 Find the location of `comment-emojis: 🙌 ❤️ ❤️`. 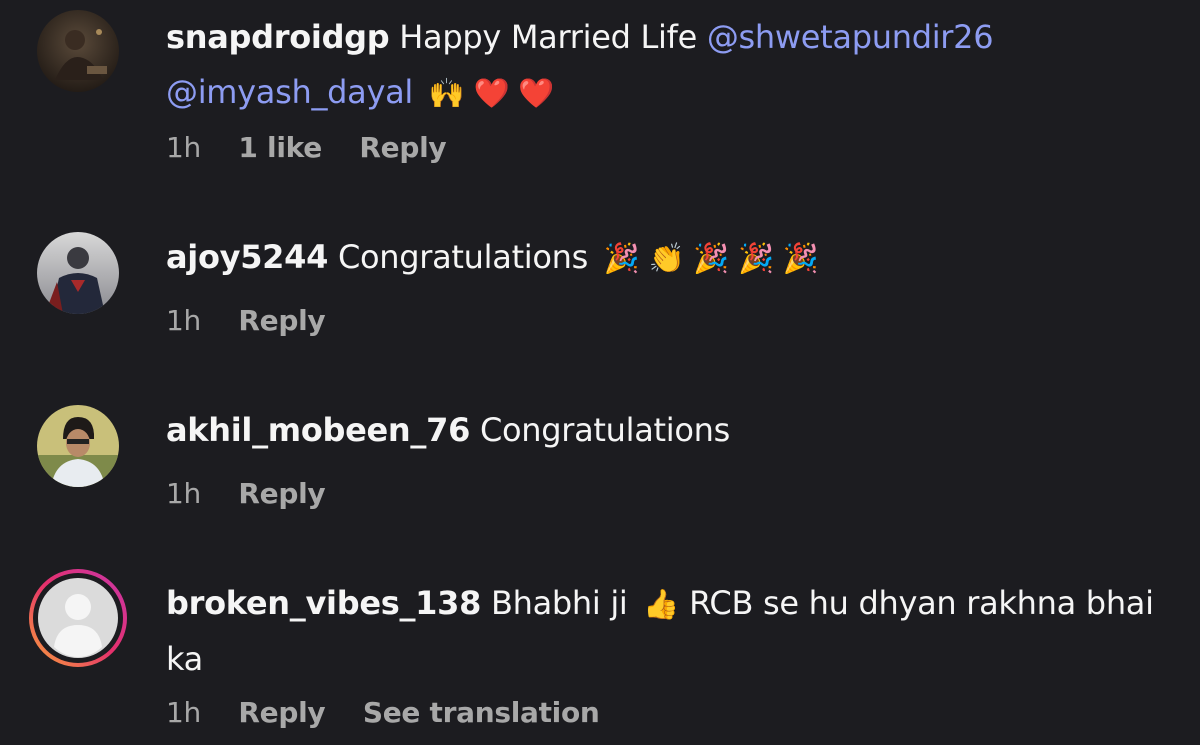

comment-emojis: 🙌 ❤️ ❤️ is located at coordinates (491, 93).